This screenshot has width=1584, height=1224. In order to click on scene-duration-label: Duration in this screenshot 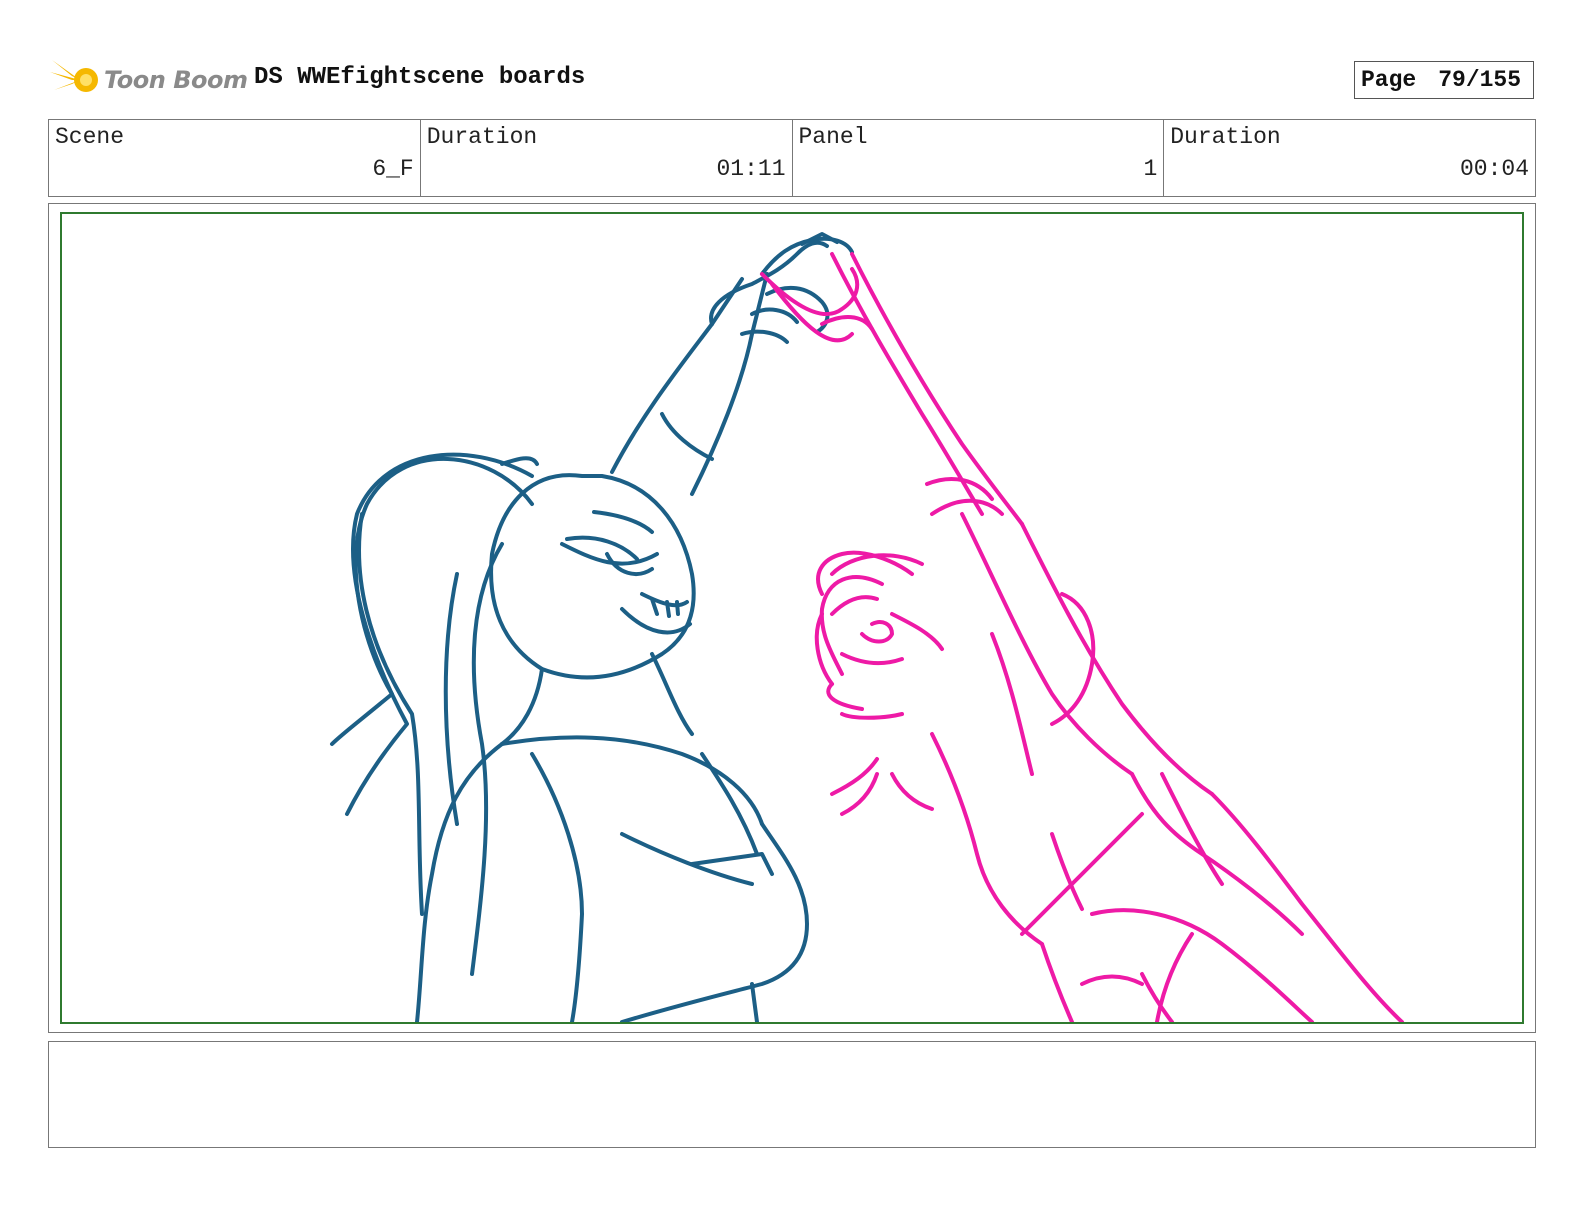, I will do `click(482, 137)`.